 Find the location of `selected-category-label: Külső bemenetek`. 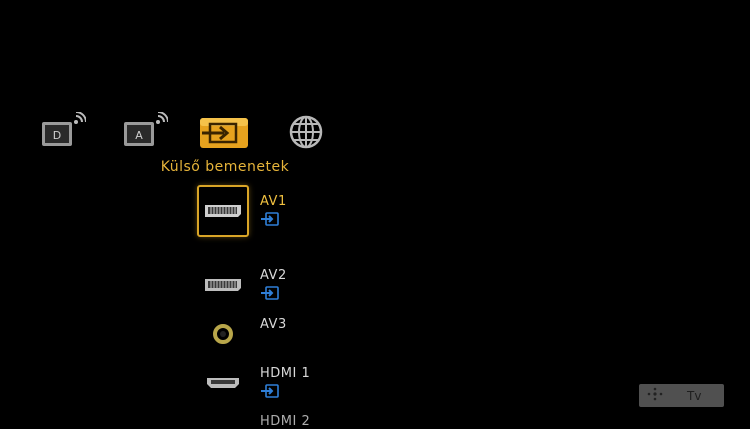

selected-category-label: Külső bemenetek is located at coordinates (225, 167).